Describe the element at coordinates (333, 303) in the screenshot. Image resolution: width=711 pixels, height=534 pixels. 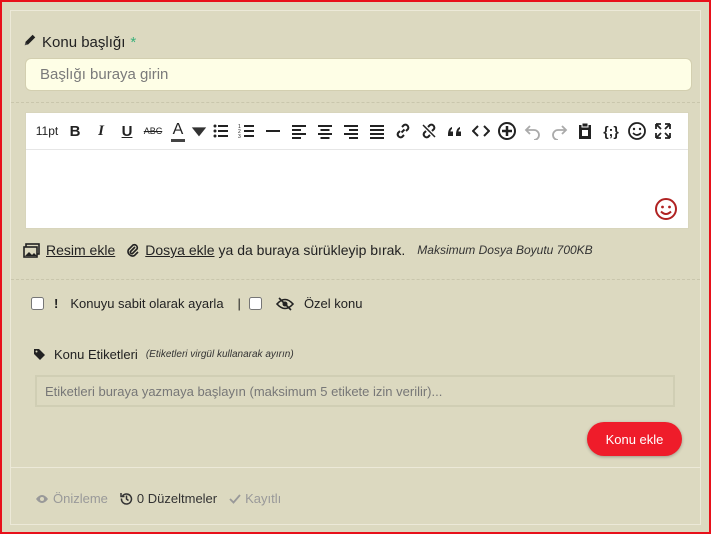
I see `private-label: Özel konu` at that location.